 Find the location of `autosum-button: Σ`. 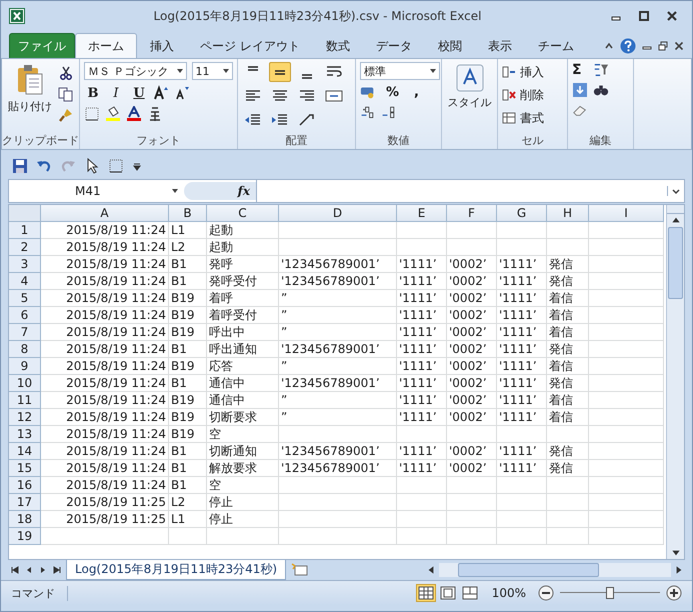

autosum-button: Σ is located at coordinates (580, 70).